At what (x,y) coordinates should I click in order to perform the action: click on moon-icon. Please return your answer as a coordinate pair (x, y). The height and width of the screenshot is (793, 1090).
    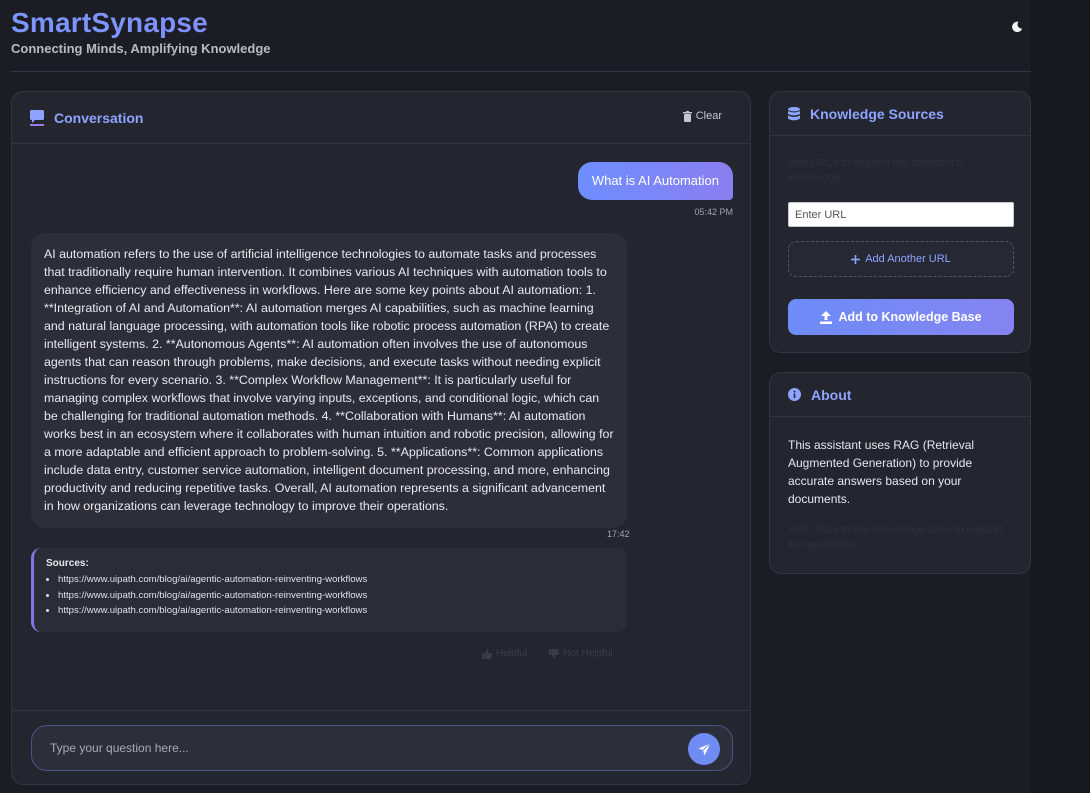
    Looking at the image, I should click on (1017, 27).